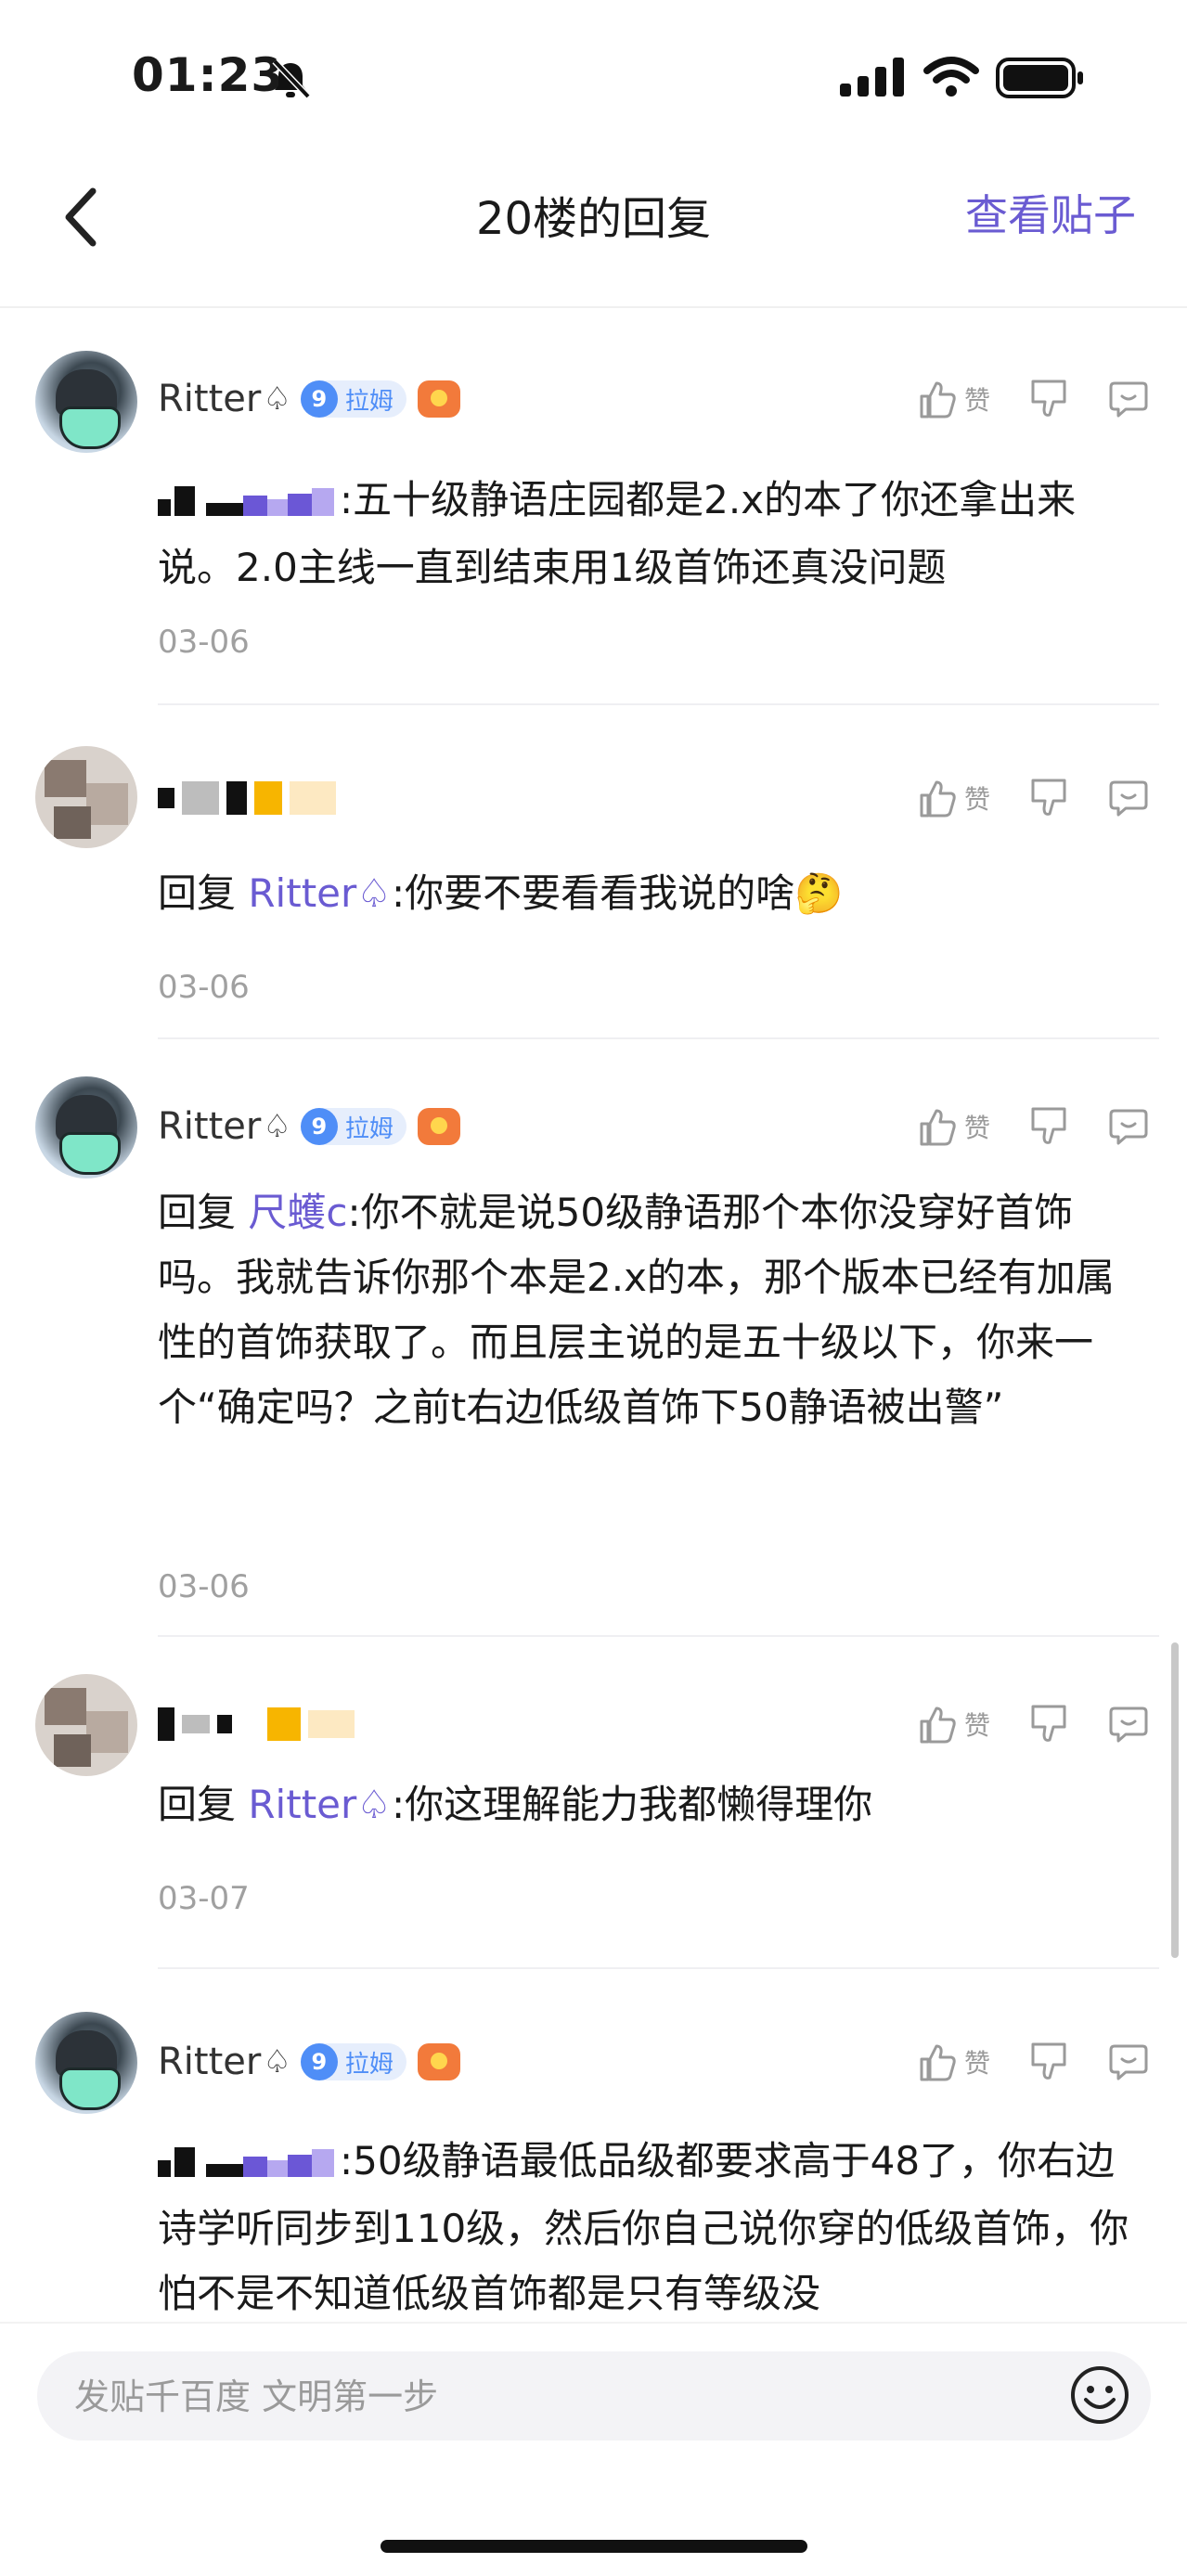 The width and height of the screenshot is (1187, 2576). What do you see at coordinates (1175, 1800) in the screenshot?
I see `scrollbar` at bounding box center [1175, 1800].